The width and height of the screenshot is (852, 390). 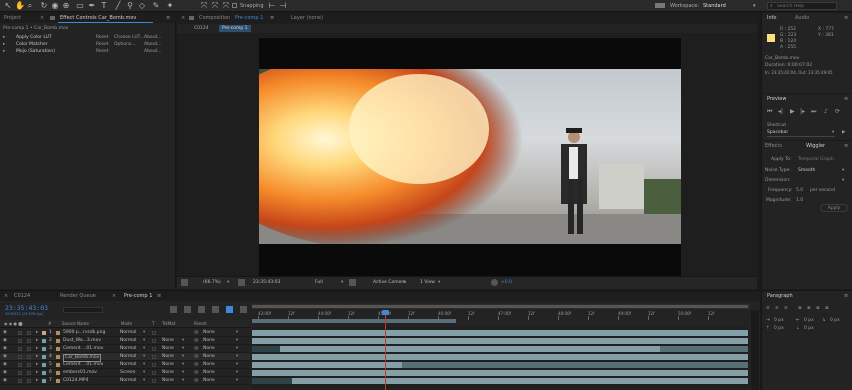 What do you see at coordinates (184, 282) in the screenshot?
I see `always-preview-icon` at bounding box center [184, 282].